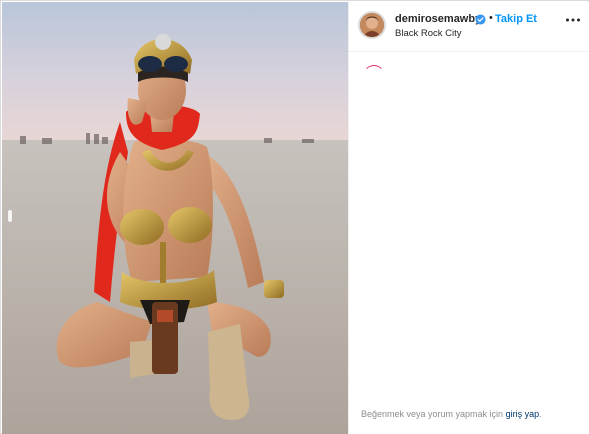  Describe the element at coordinates (433, 414) in the screenshot. I see `login-prompt-text: Beğenmek veya yorum yapmak için` at that location.